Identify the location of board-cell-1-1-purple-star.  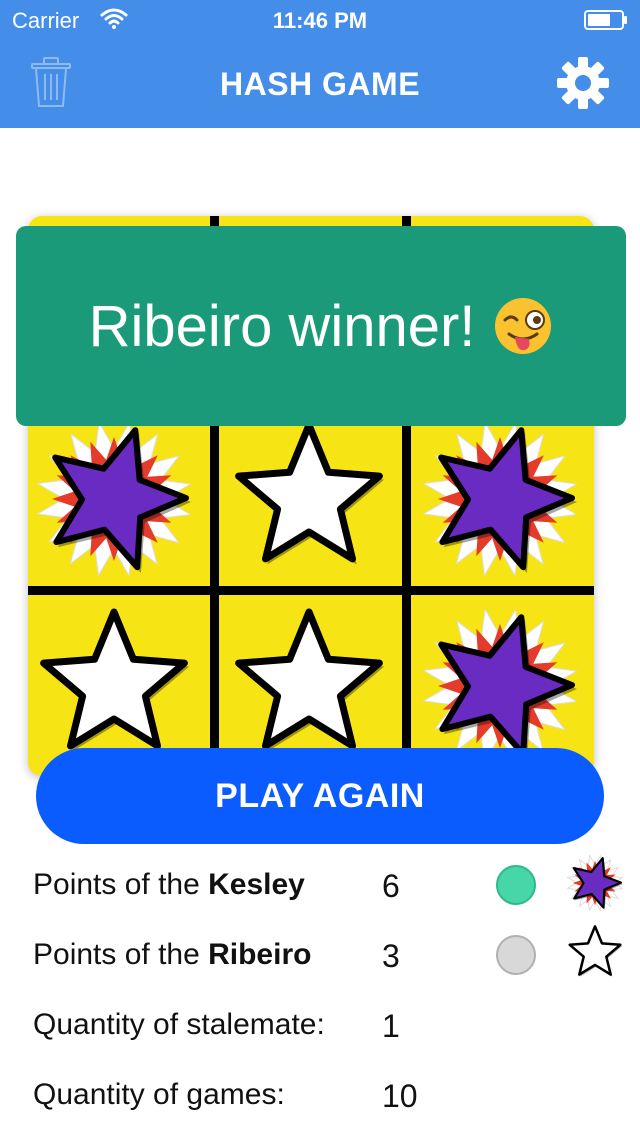
(114, 499).